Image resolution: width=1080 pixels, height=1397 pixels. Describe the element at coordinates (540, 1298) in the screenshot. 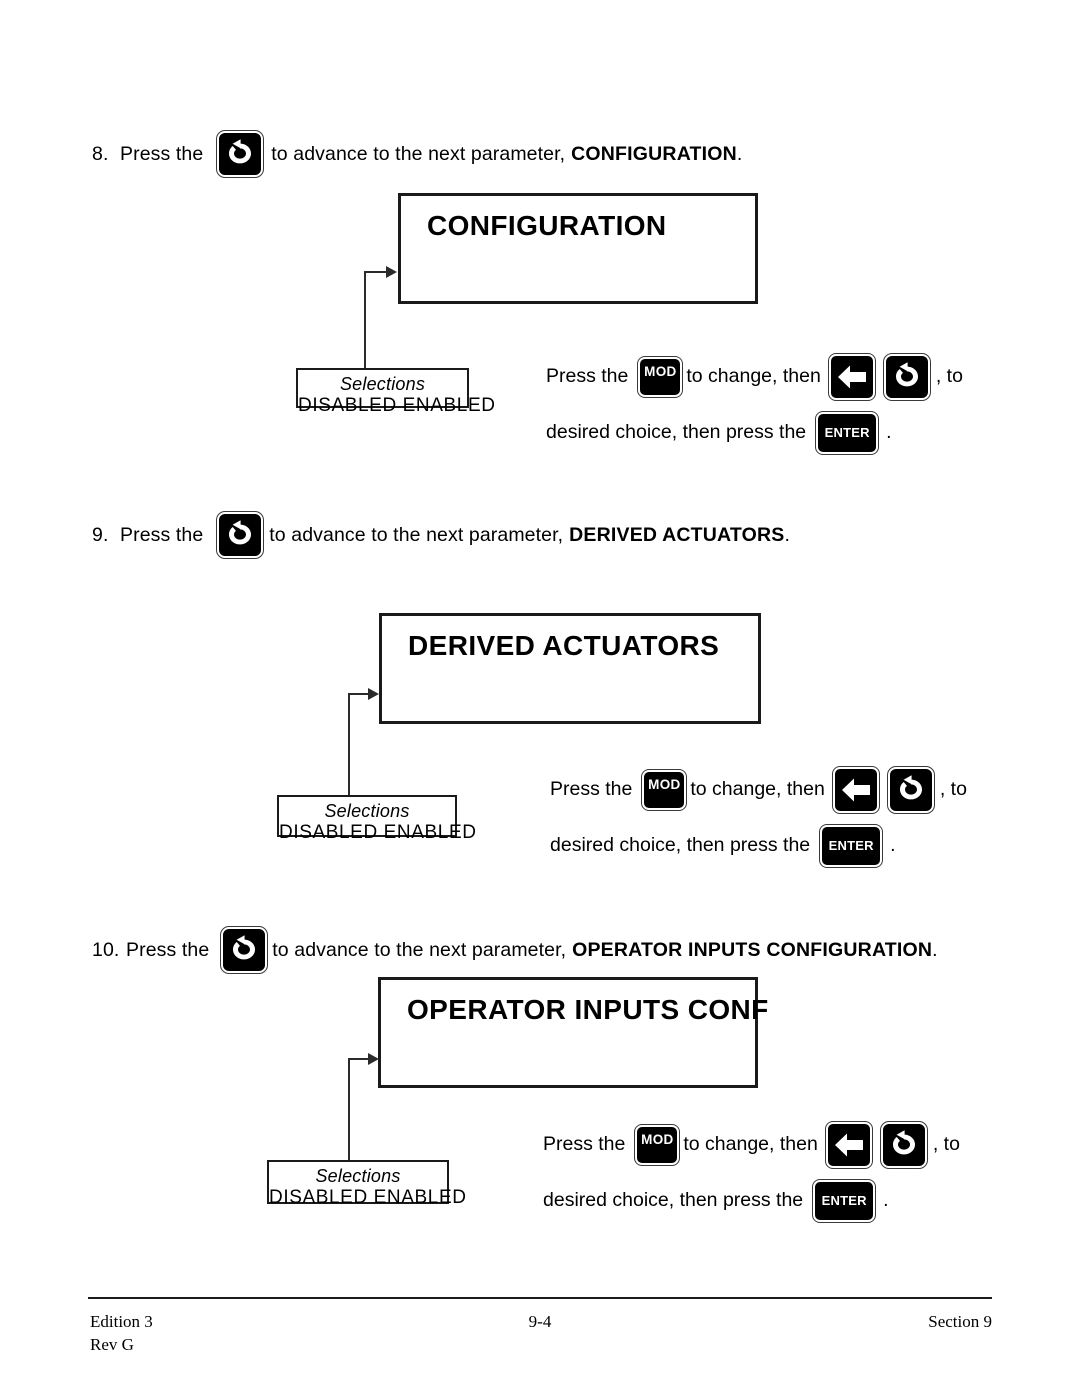

I see `footer-divider` at that location.